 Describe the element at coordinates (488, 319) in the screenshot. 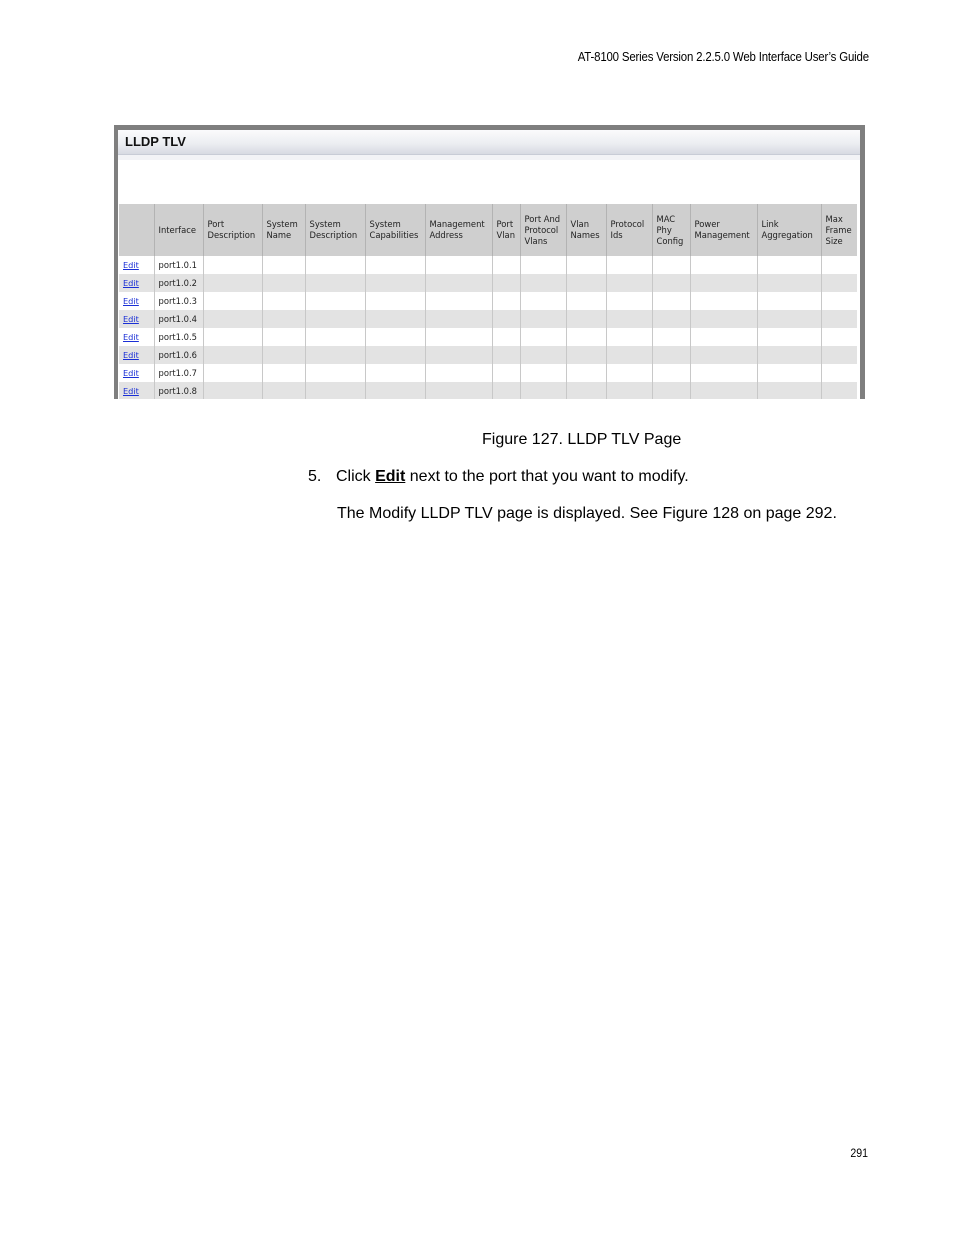

I see `table-row: Edit port1.0.4` at that location.